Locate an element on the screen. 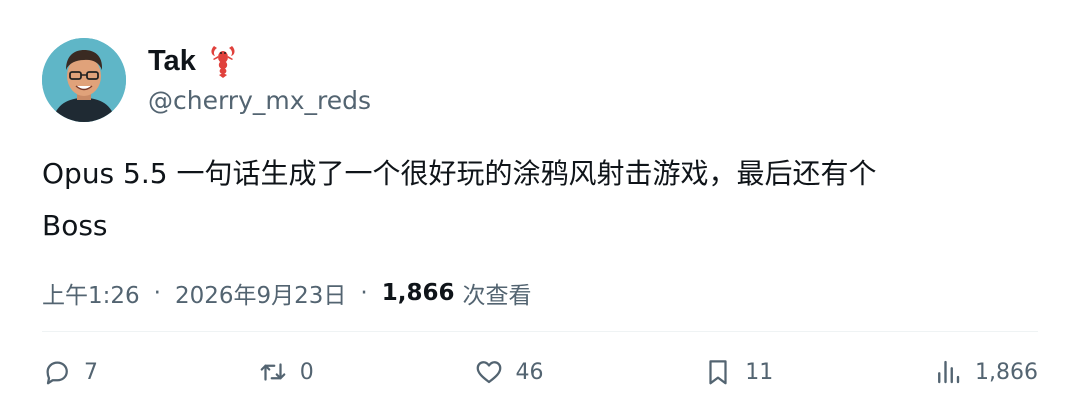 This screenshot has width=1080, height=416. retweet-count: 0 is located at coordinates (306, 372).